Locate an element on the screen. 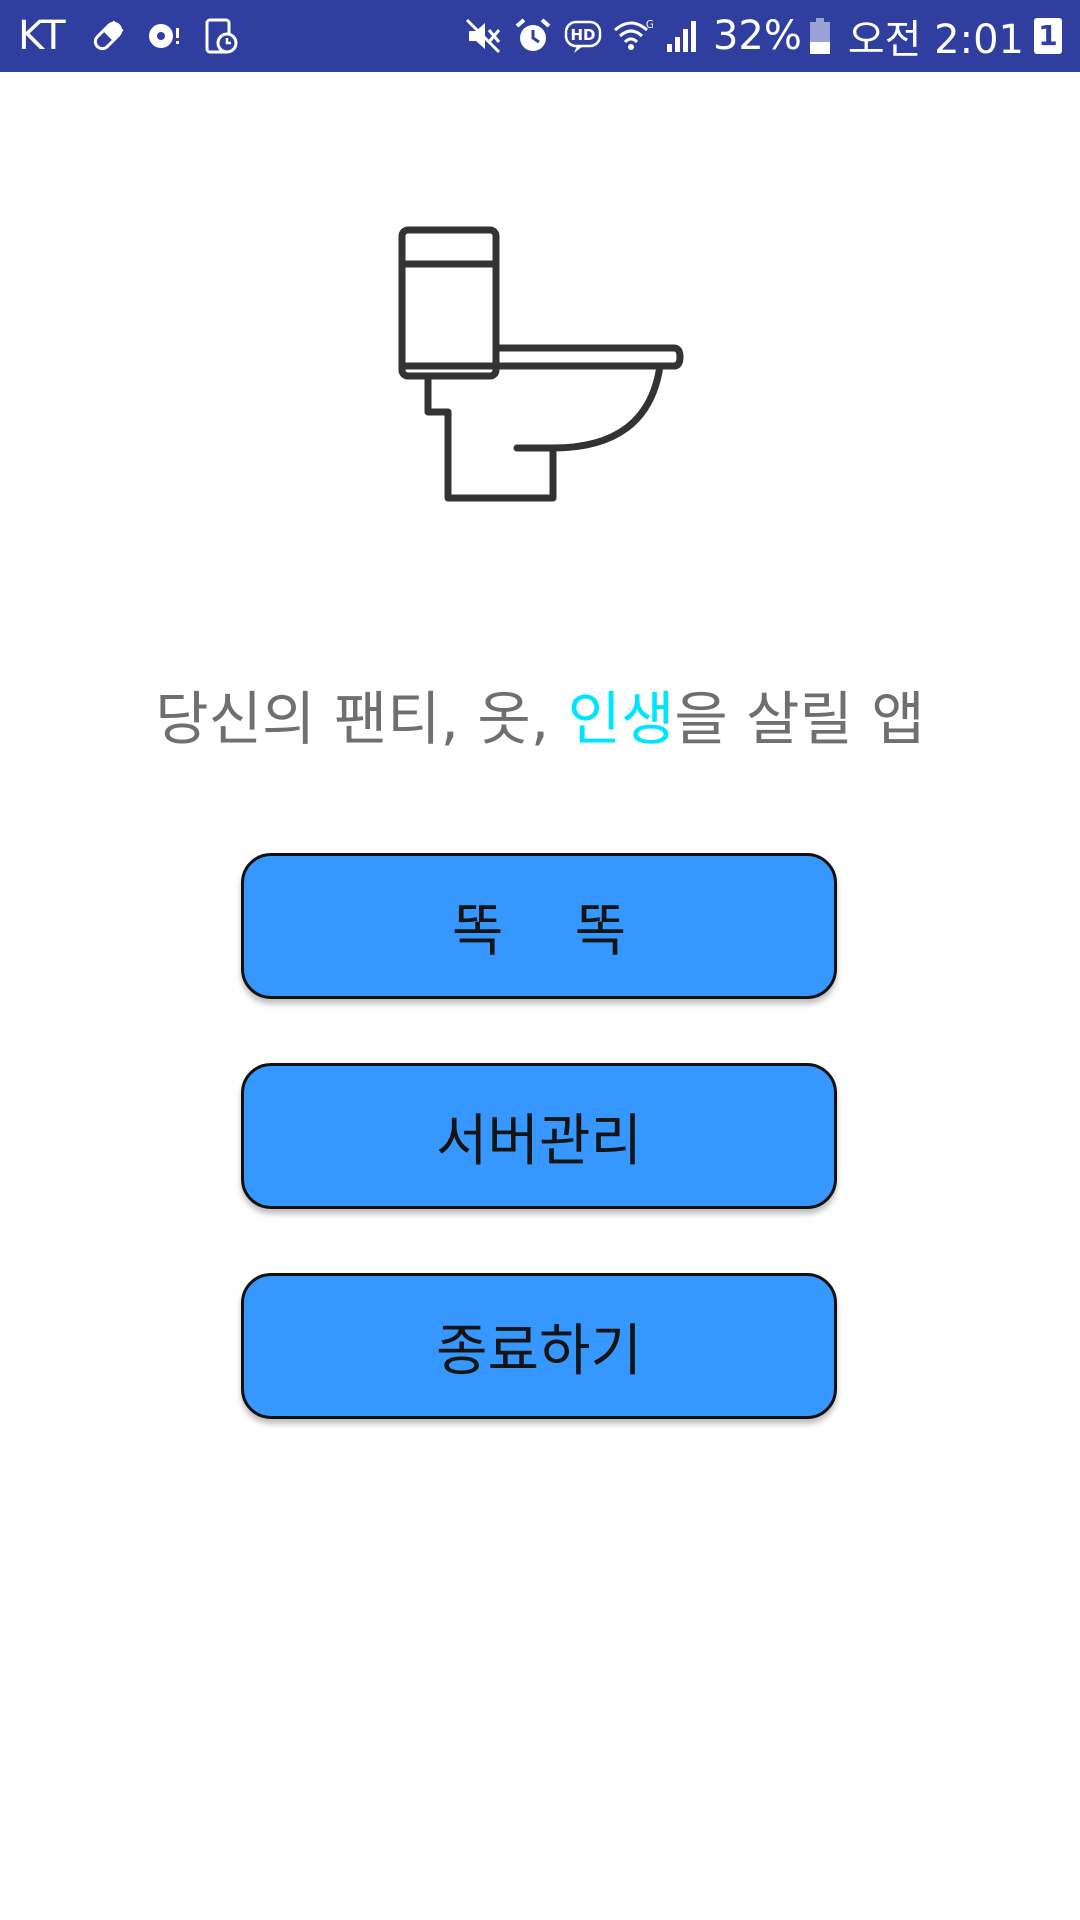 This screenshot has height=1920, width=1080. tagline-text-start: 당신의 팬티, 옷, is located at coordinates (361, 719).